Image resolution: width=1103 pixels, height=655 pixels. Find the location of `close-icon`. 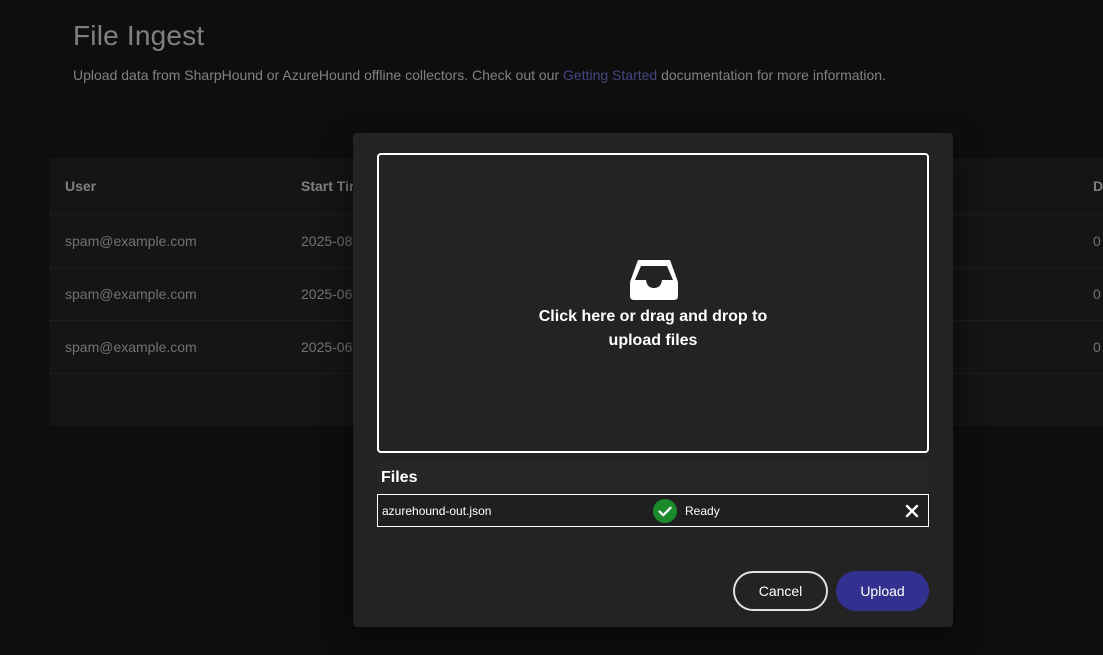

close-icon is located at coordinates (912, 511).